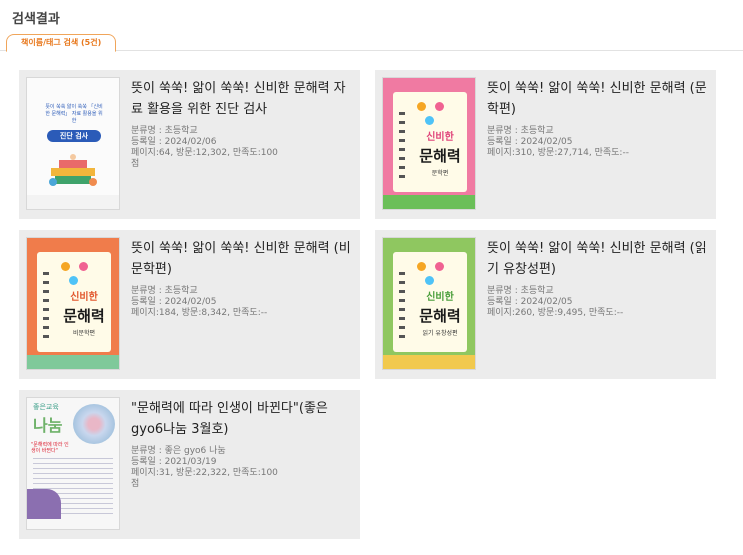 This screenshot has width=743, height=555. I want to click on cover-shape, so click(44, 504).